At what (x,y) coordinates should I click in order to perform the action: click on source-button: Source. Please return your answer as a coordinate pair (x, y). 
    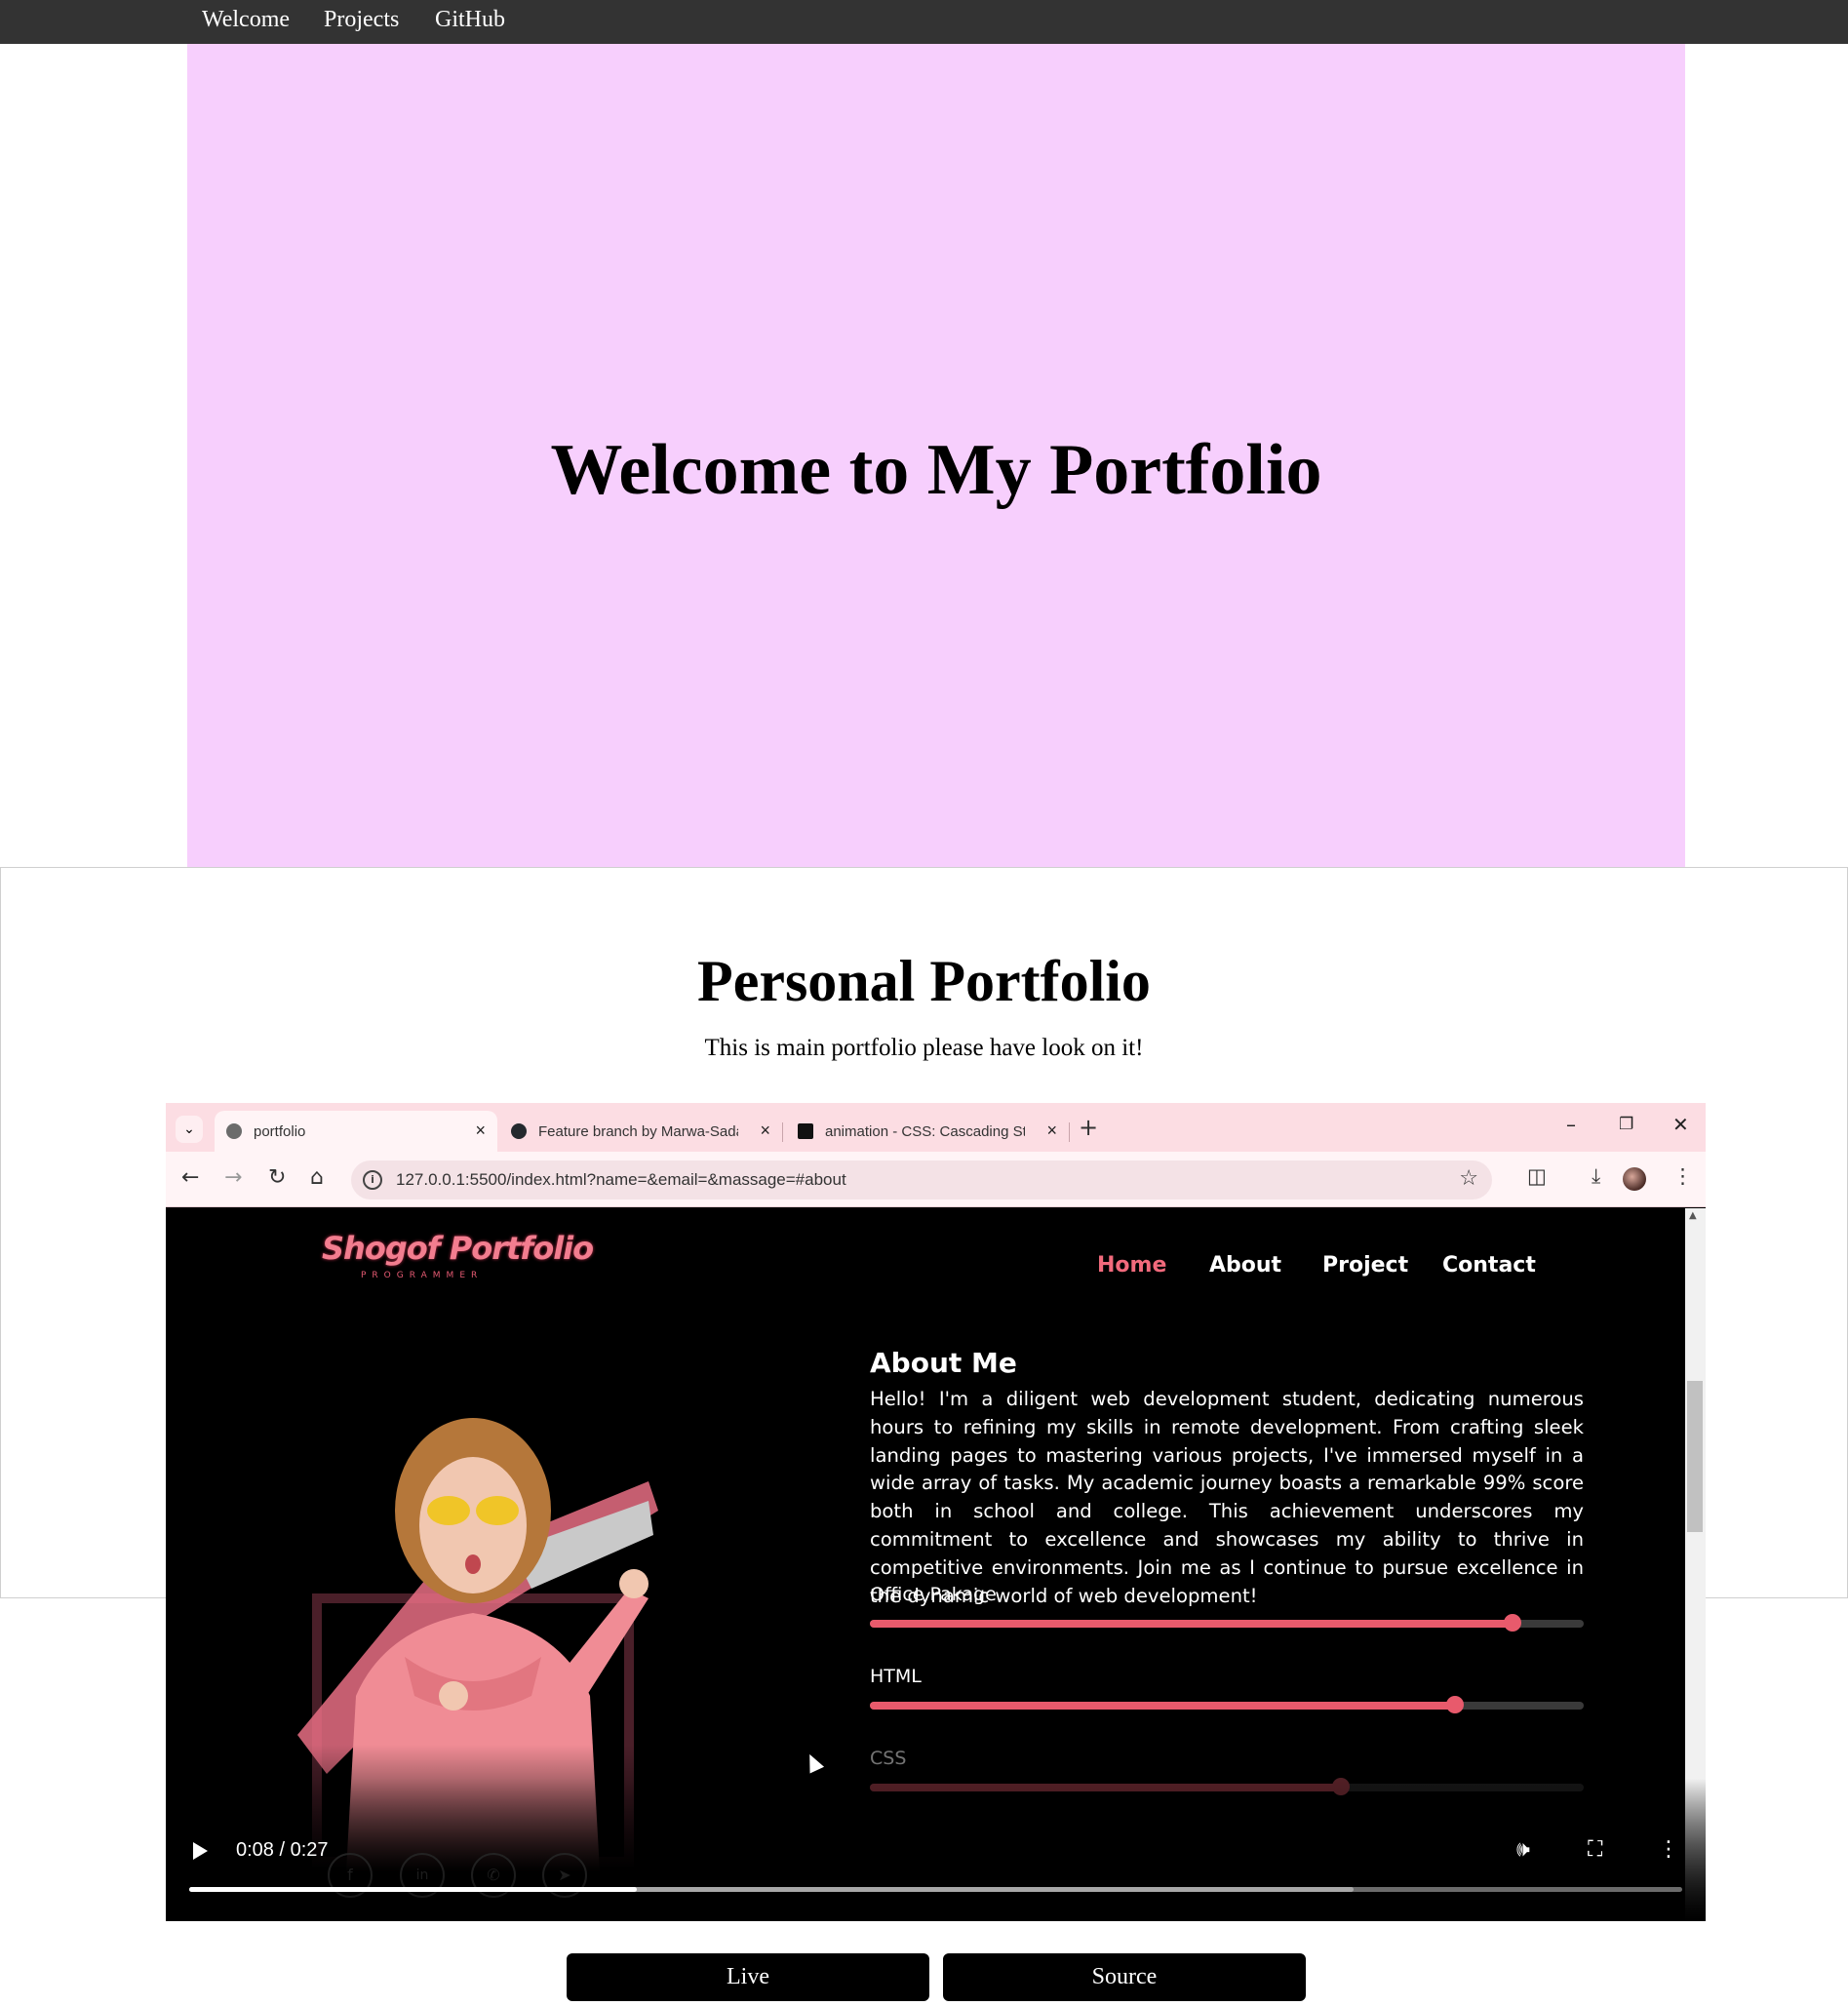
    Looking at the image, I should click on (1124, 1977).